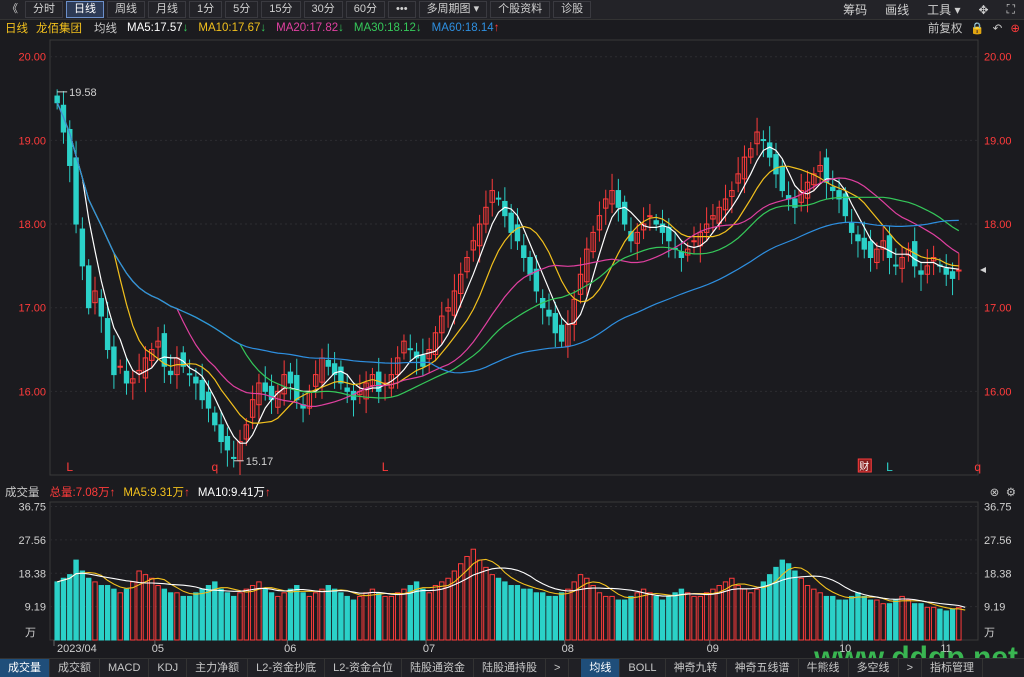 This screenshot has width=1024, height=677. What do you see at coordinates (32, 141) in the screenshot?
I see `price-tick-left-1: 19.00` at bounding box center [32, 141].